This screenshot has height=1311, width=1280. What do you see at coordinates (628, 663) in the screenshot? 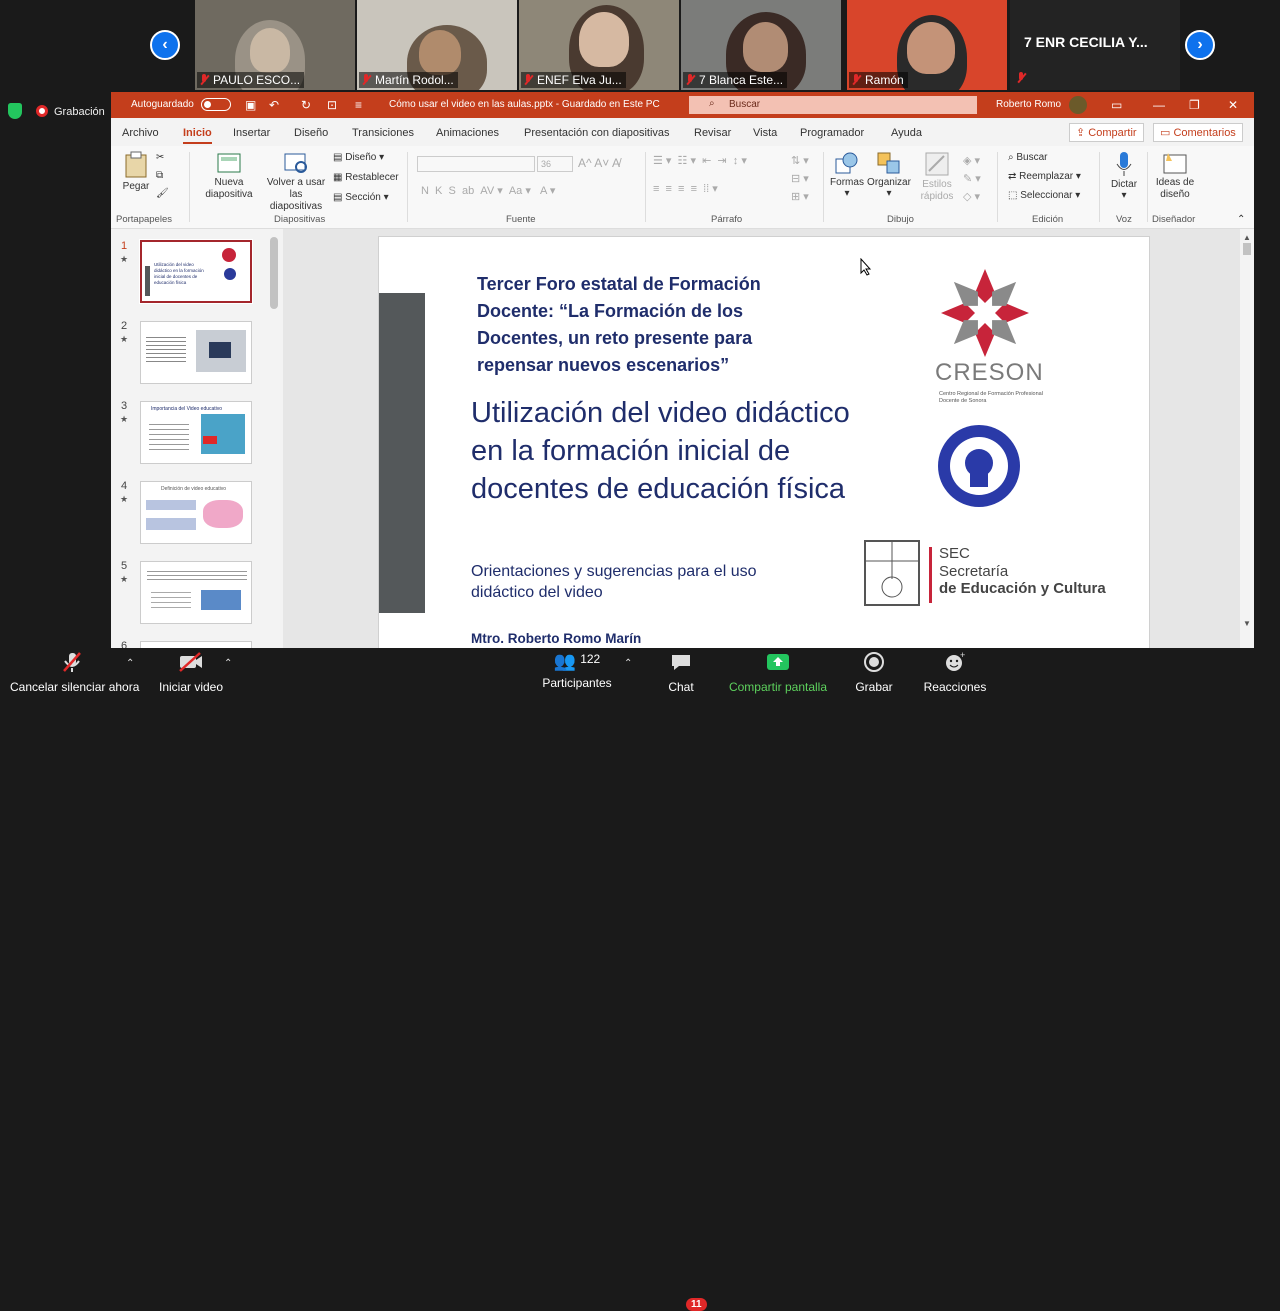
I see `participants-options-chevron-icon: ⌃` at bounding box center [628, 663].